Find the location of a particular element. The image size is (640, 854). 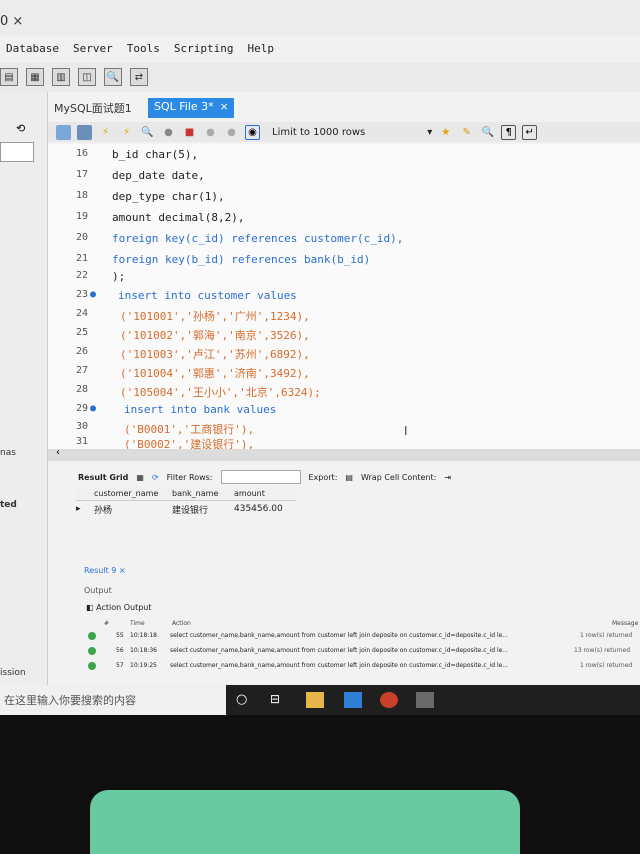

col-message: Message is located at coordinates (625, 623).